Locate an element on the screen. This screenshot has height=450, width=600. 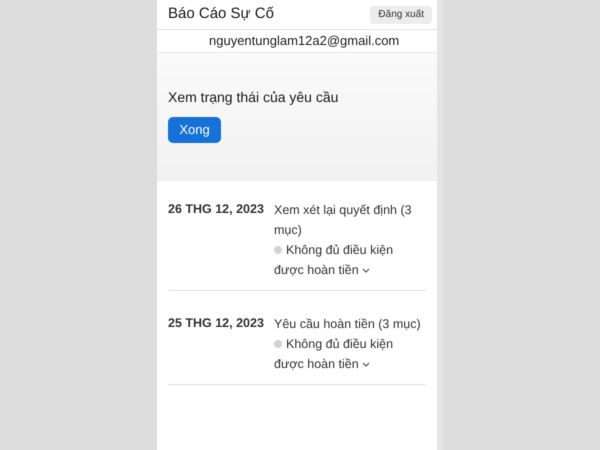
section-heading: Xem trạng thái của yêu cầu is located at coordinates (253, 97).